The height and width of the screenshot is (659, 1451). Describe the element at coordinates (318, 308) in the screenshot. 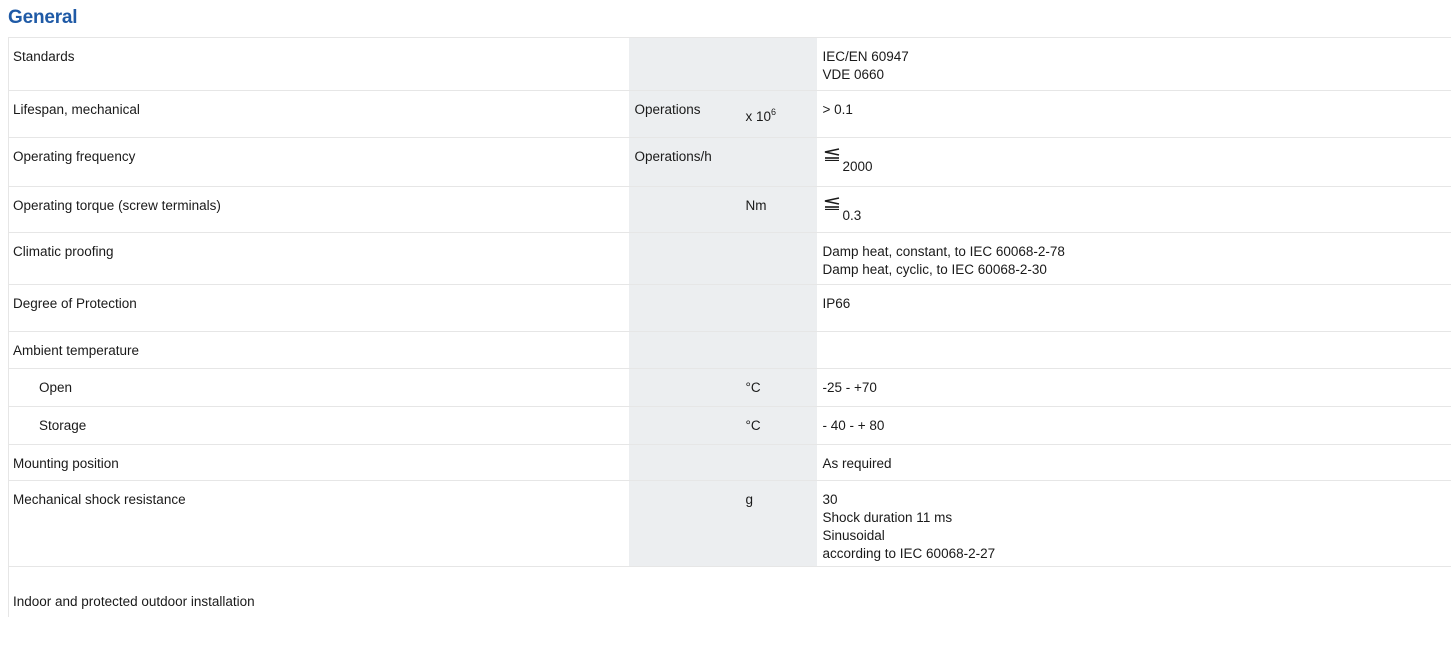

I see `row-label: Degree of Protection` at that location.